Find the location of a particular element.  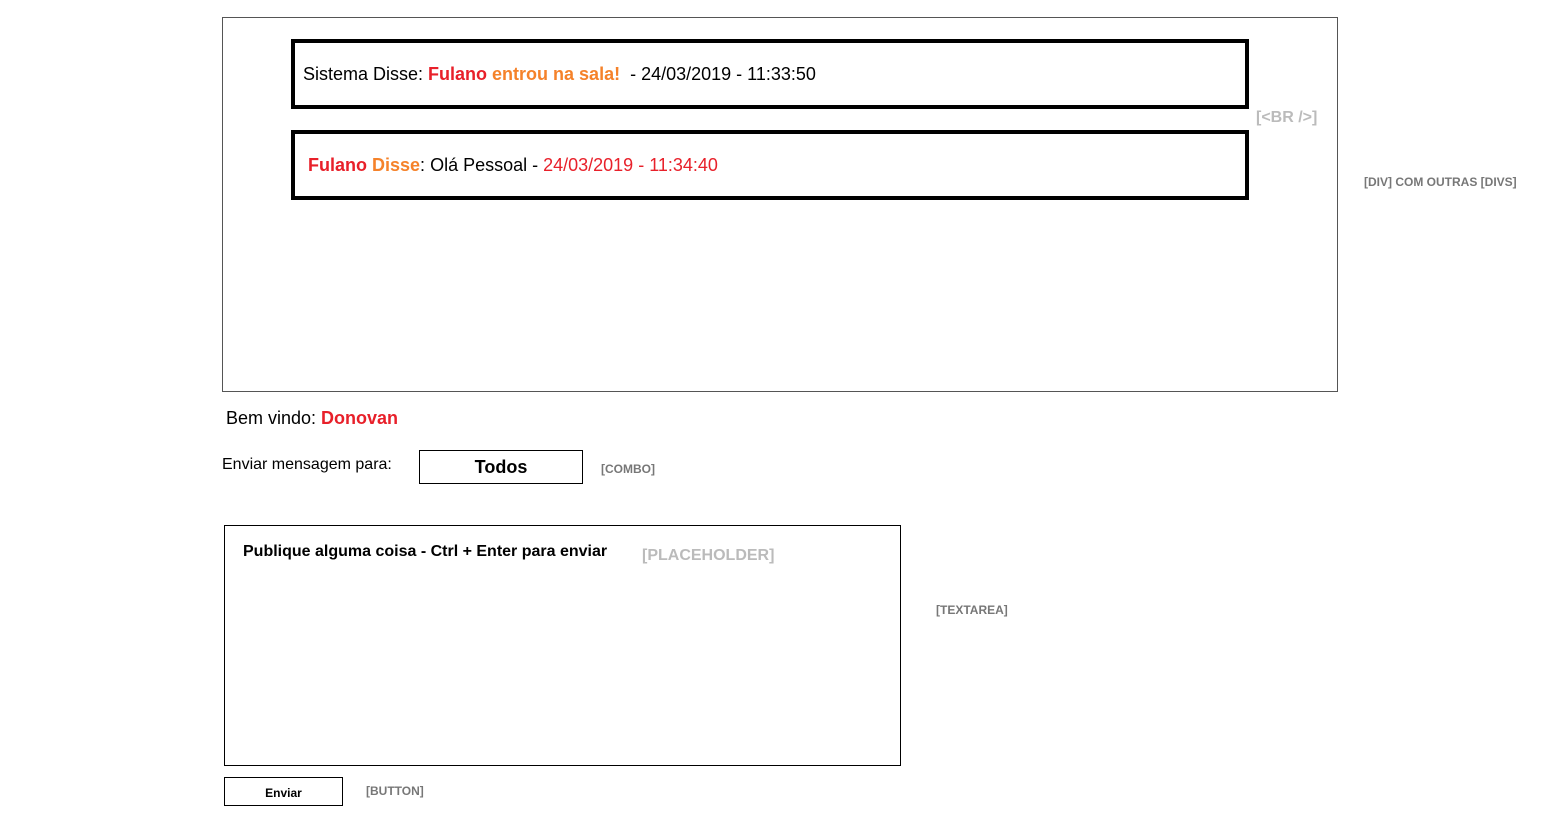

welcome-user: Donovan is located at coordinates (360, 418).